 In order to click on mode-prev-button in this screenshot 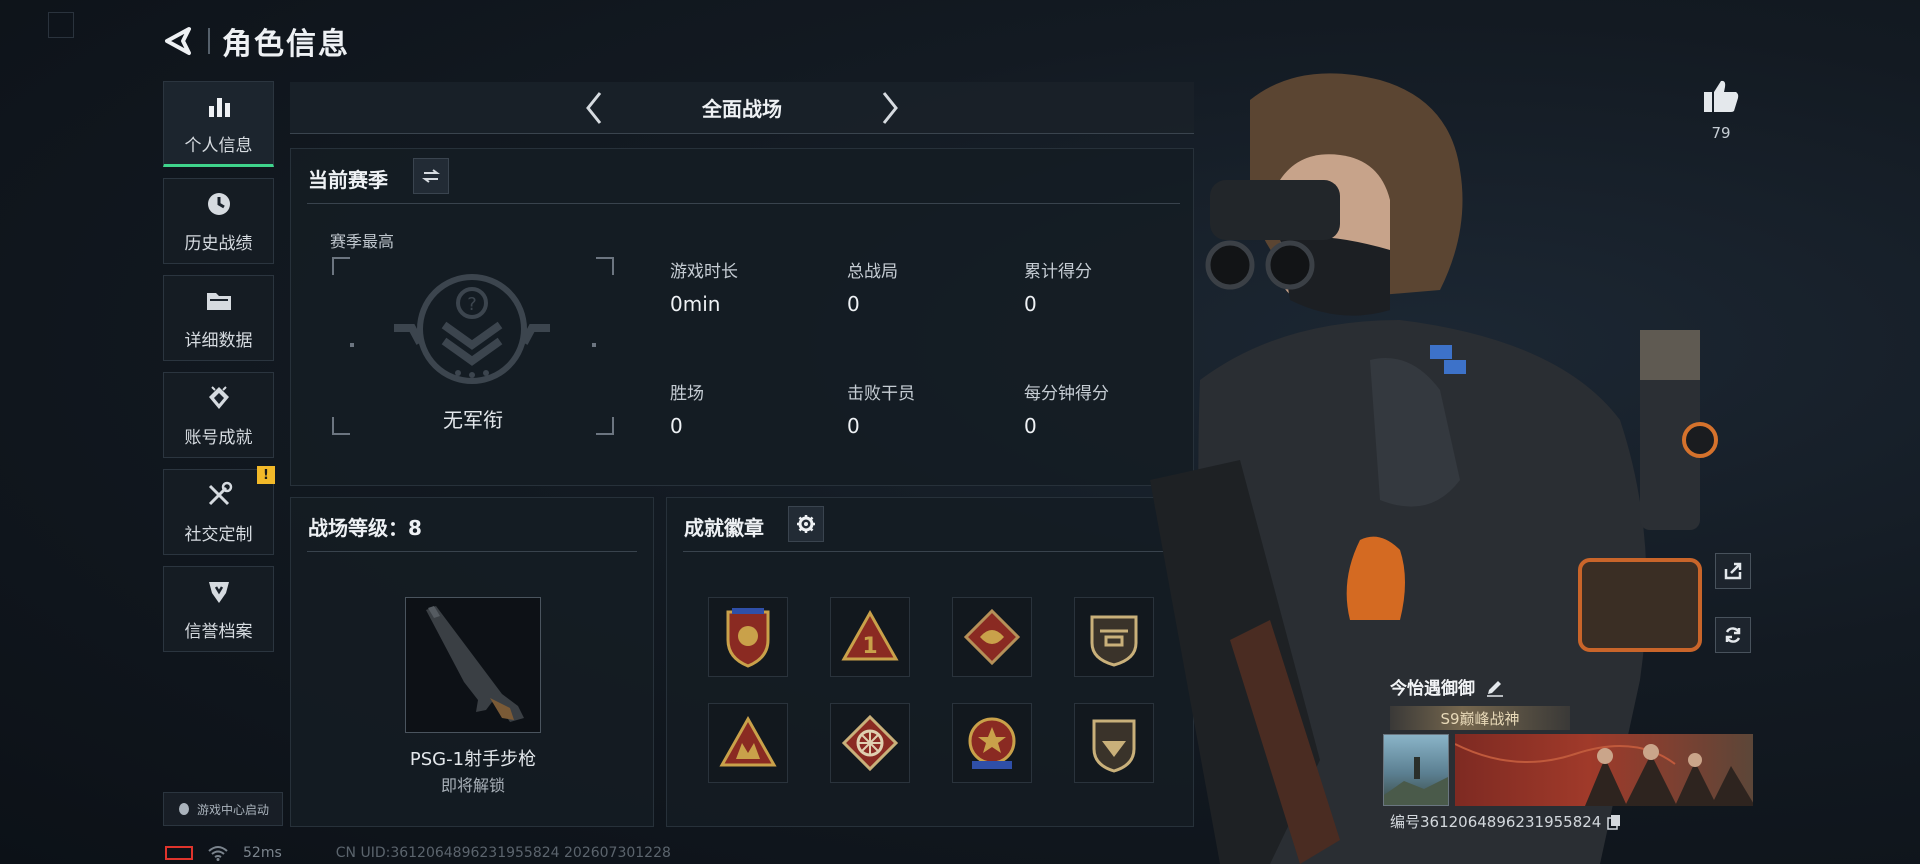, I will do `click(594, 108)`.